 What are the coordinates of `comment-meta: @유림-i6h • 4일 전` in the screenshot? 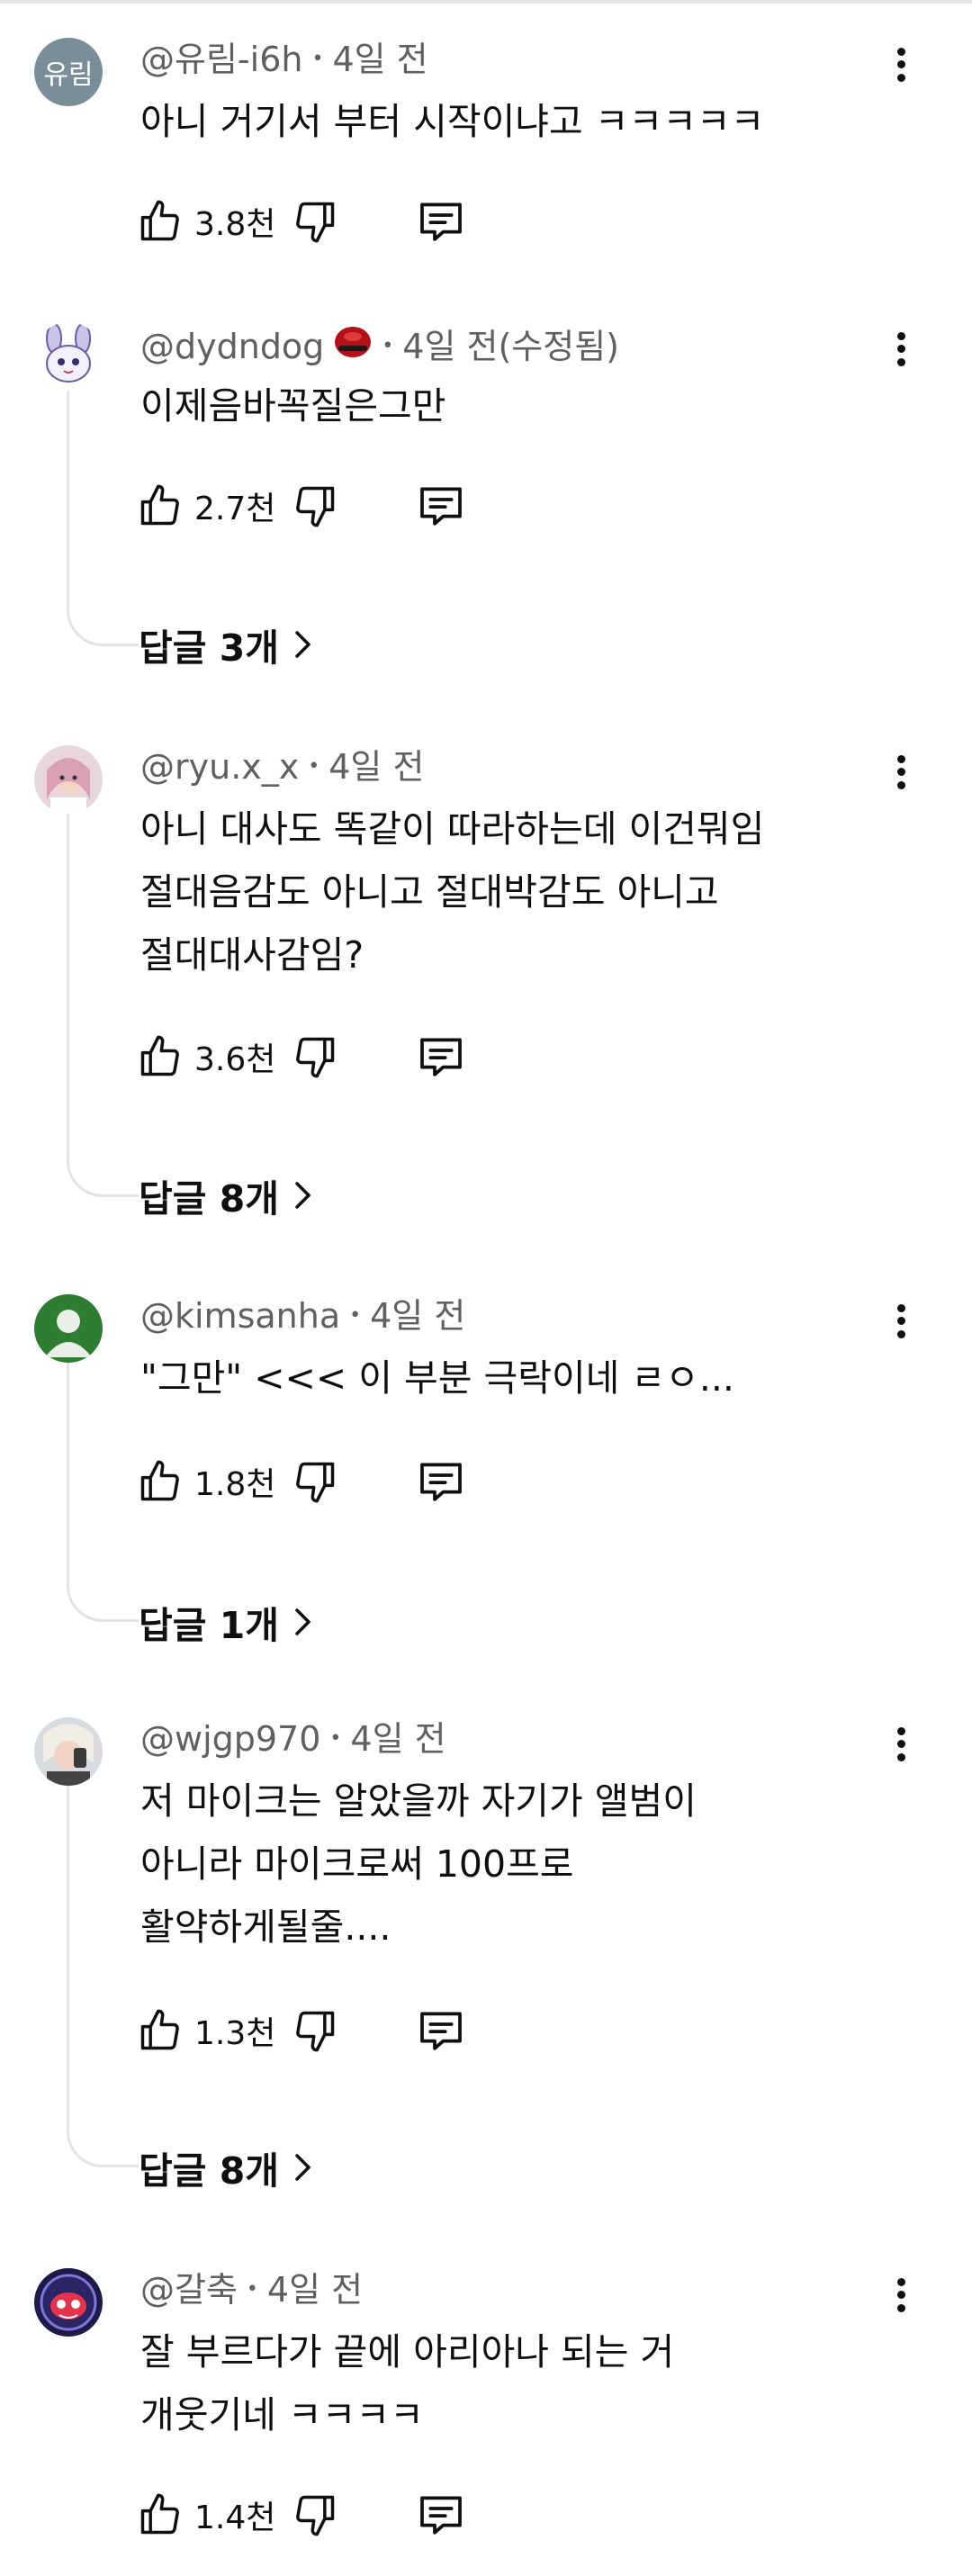 It's located at (284, 59).